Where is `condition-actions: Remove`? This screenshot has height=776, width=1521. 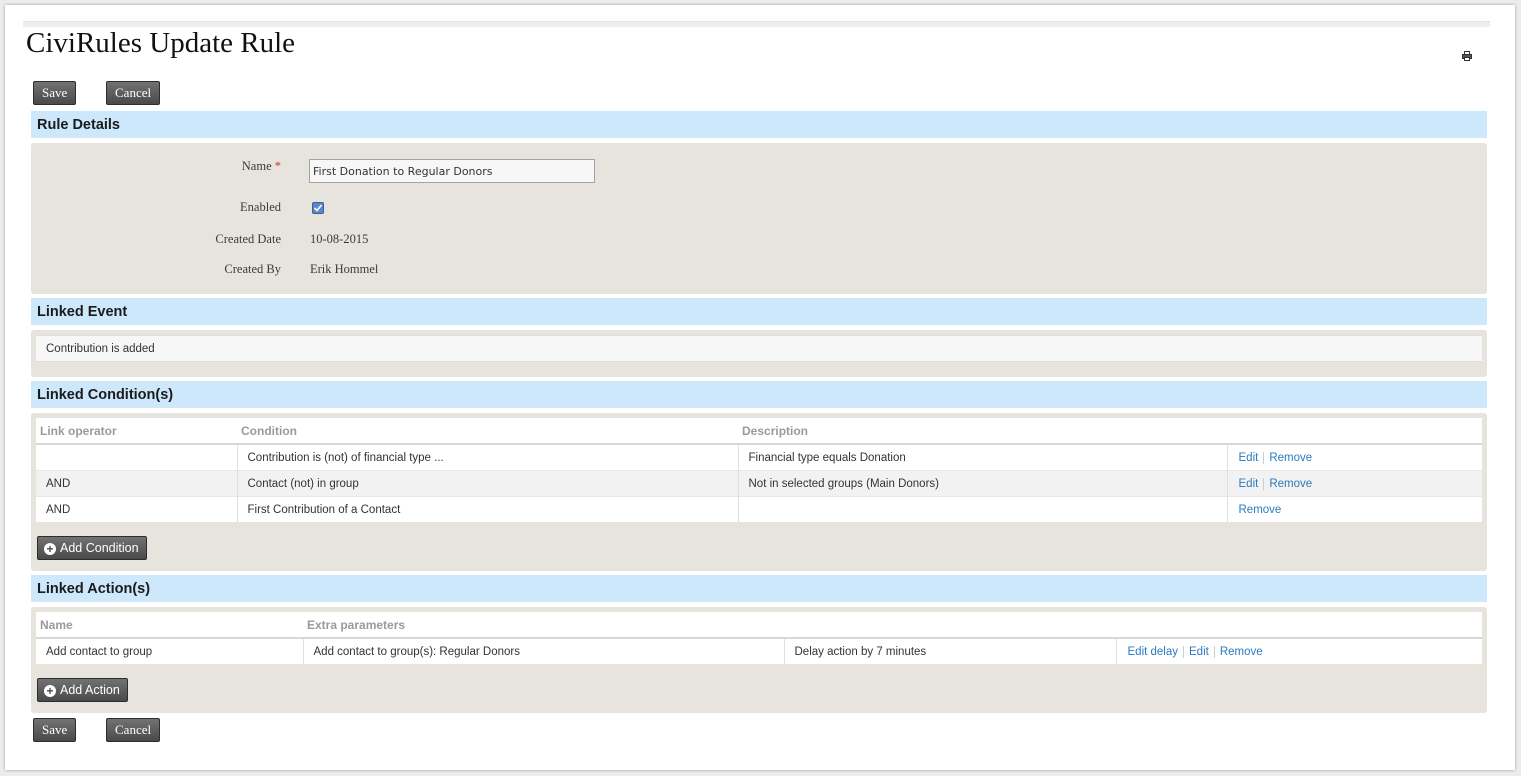 condition-actions: Remove is located at coordinates (1354, 509).